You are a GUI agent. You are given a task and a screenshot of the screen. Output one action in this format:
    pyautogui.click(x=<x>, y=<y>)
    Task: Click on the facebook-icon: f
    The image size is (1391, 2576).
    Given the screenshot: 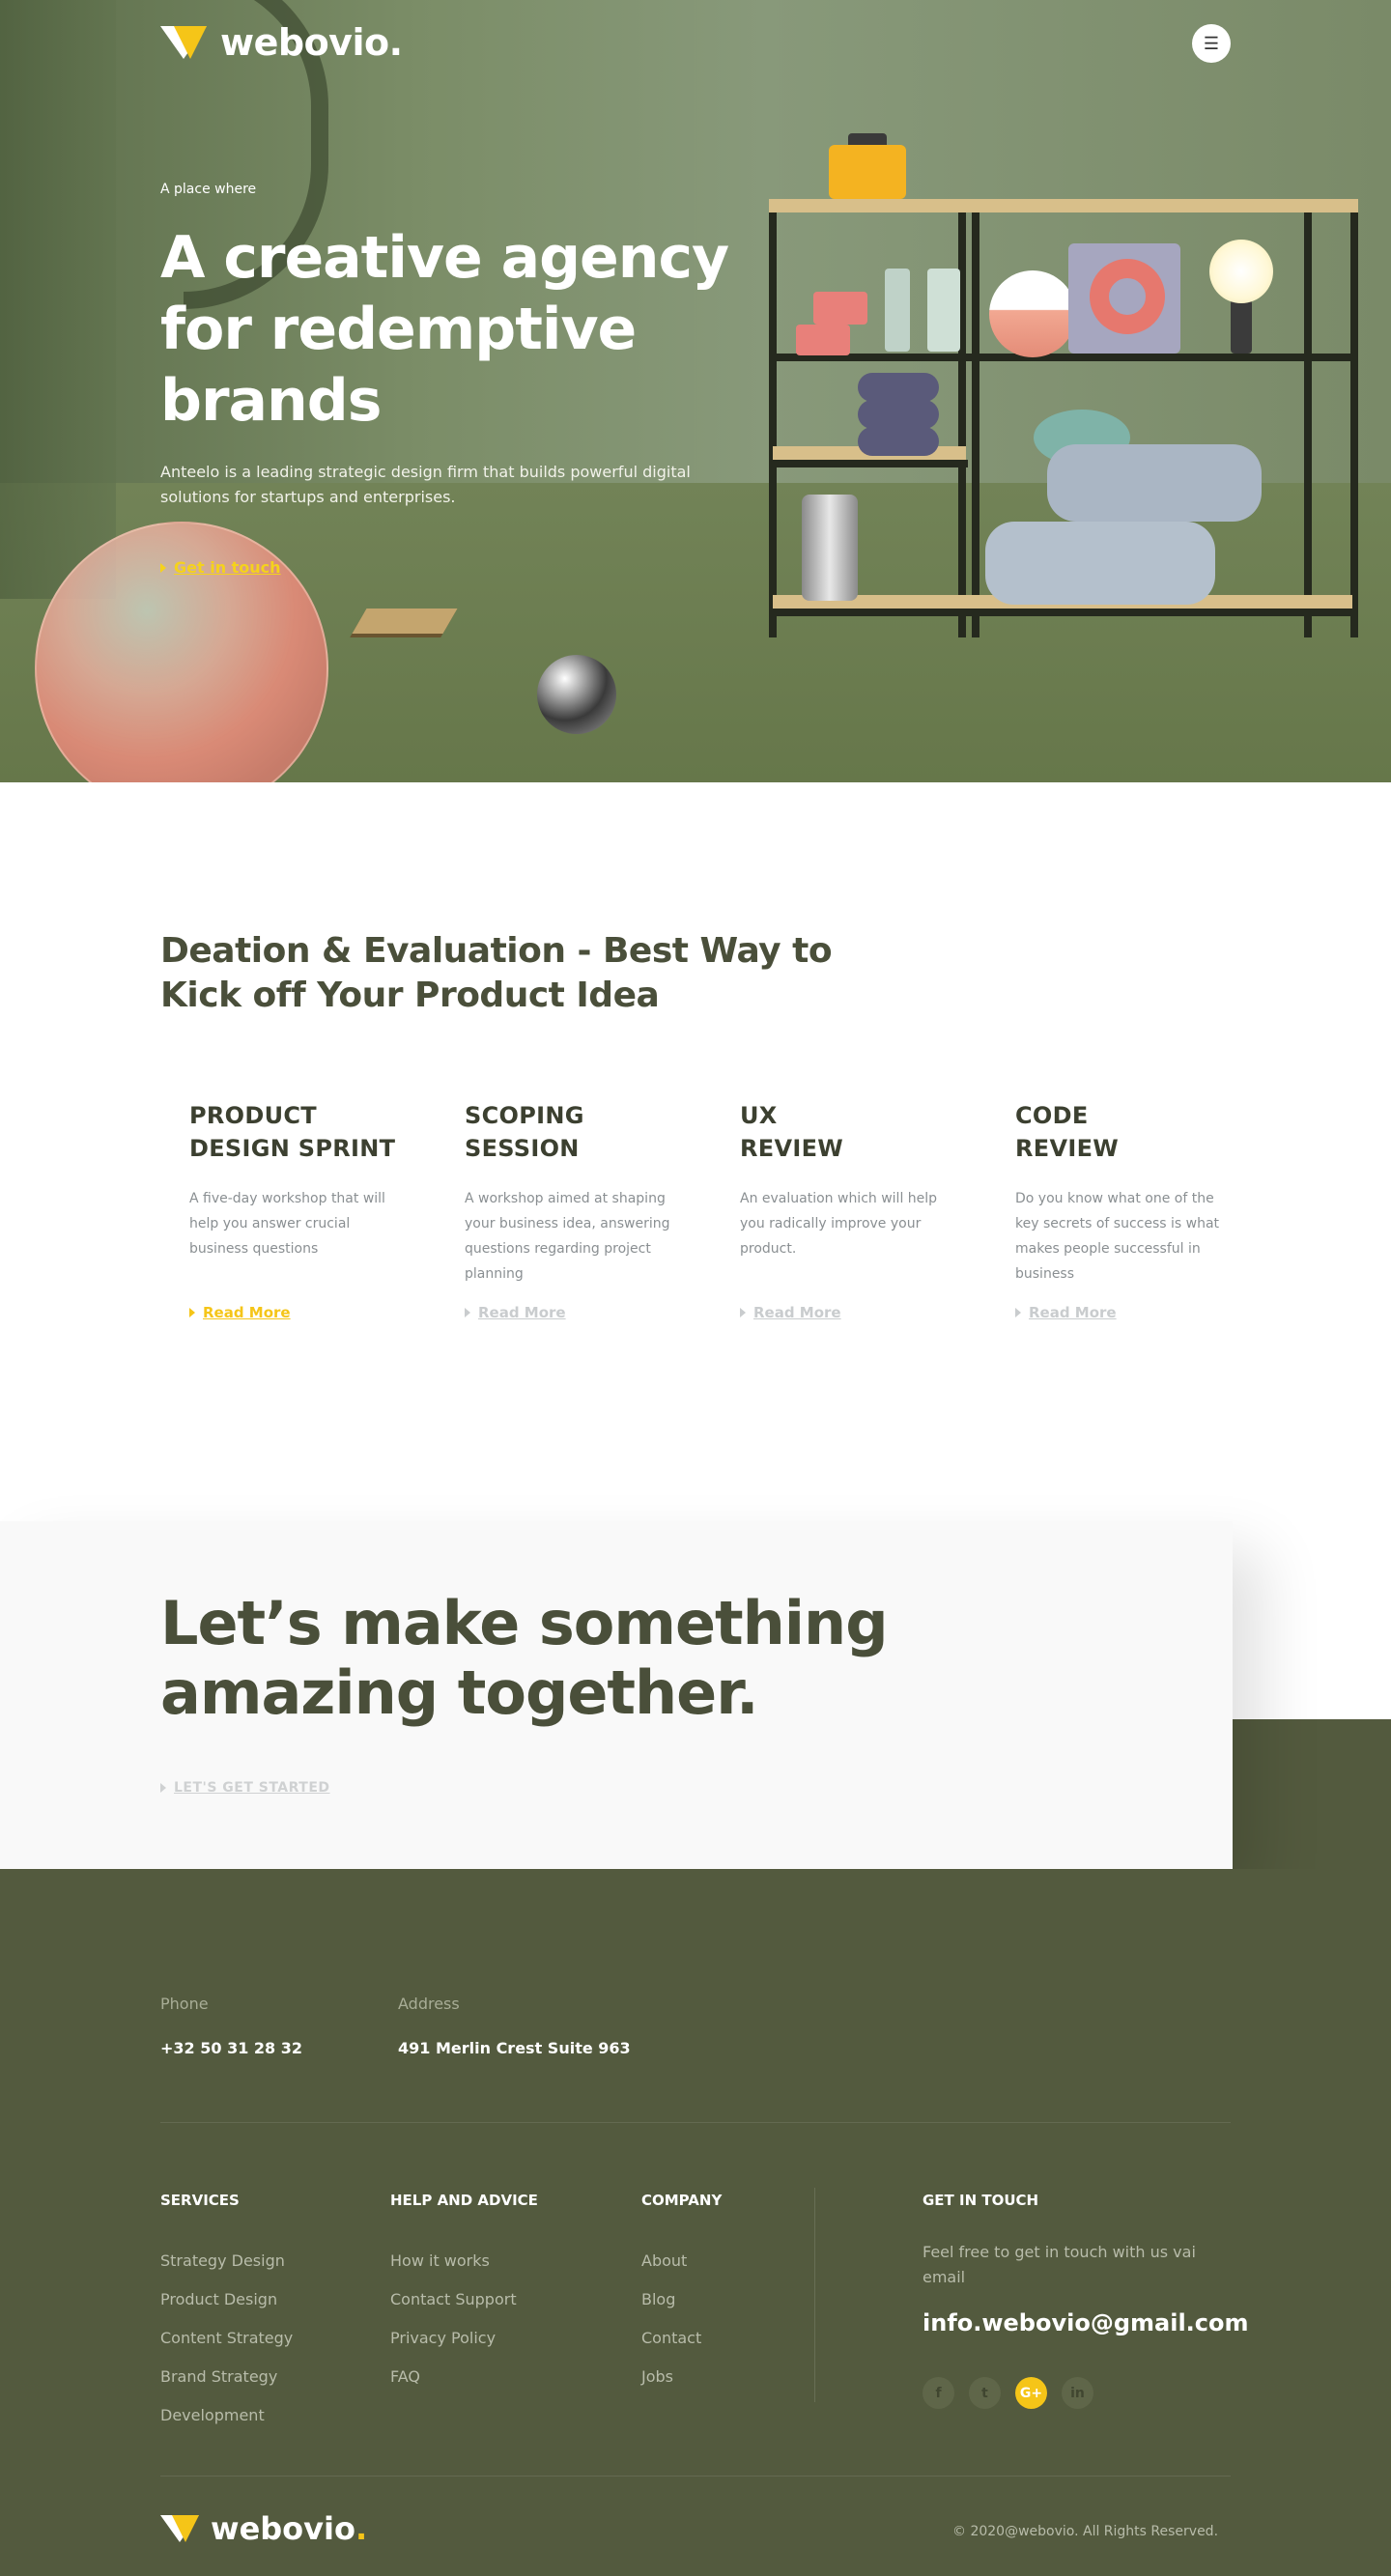 What is the action you would take?
    pyautogui.click(x=939, y=2393)
    